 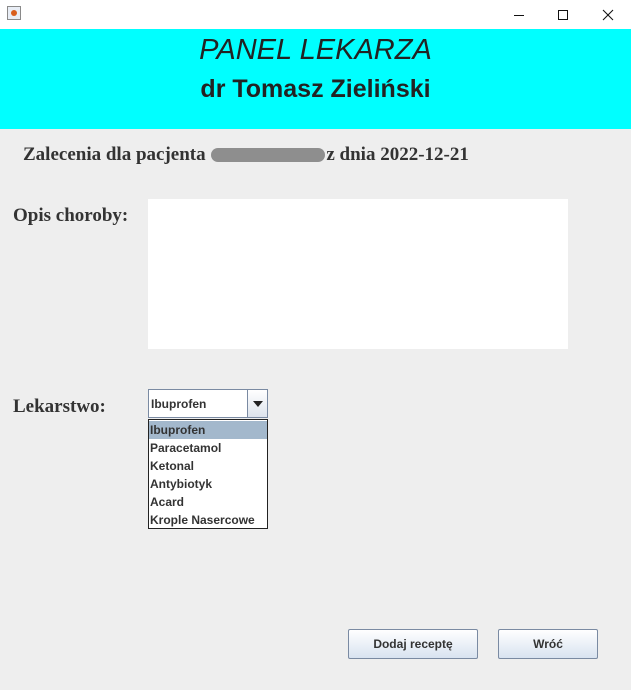 I want to click on header-panel: PANEL LEKARZA dr Tomasz Zieliński, so click(x=315, y=79).